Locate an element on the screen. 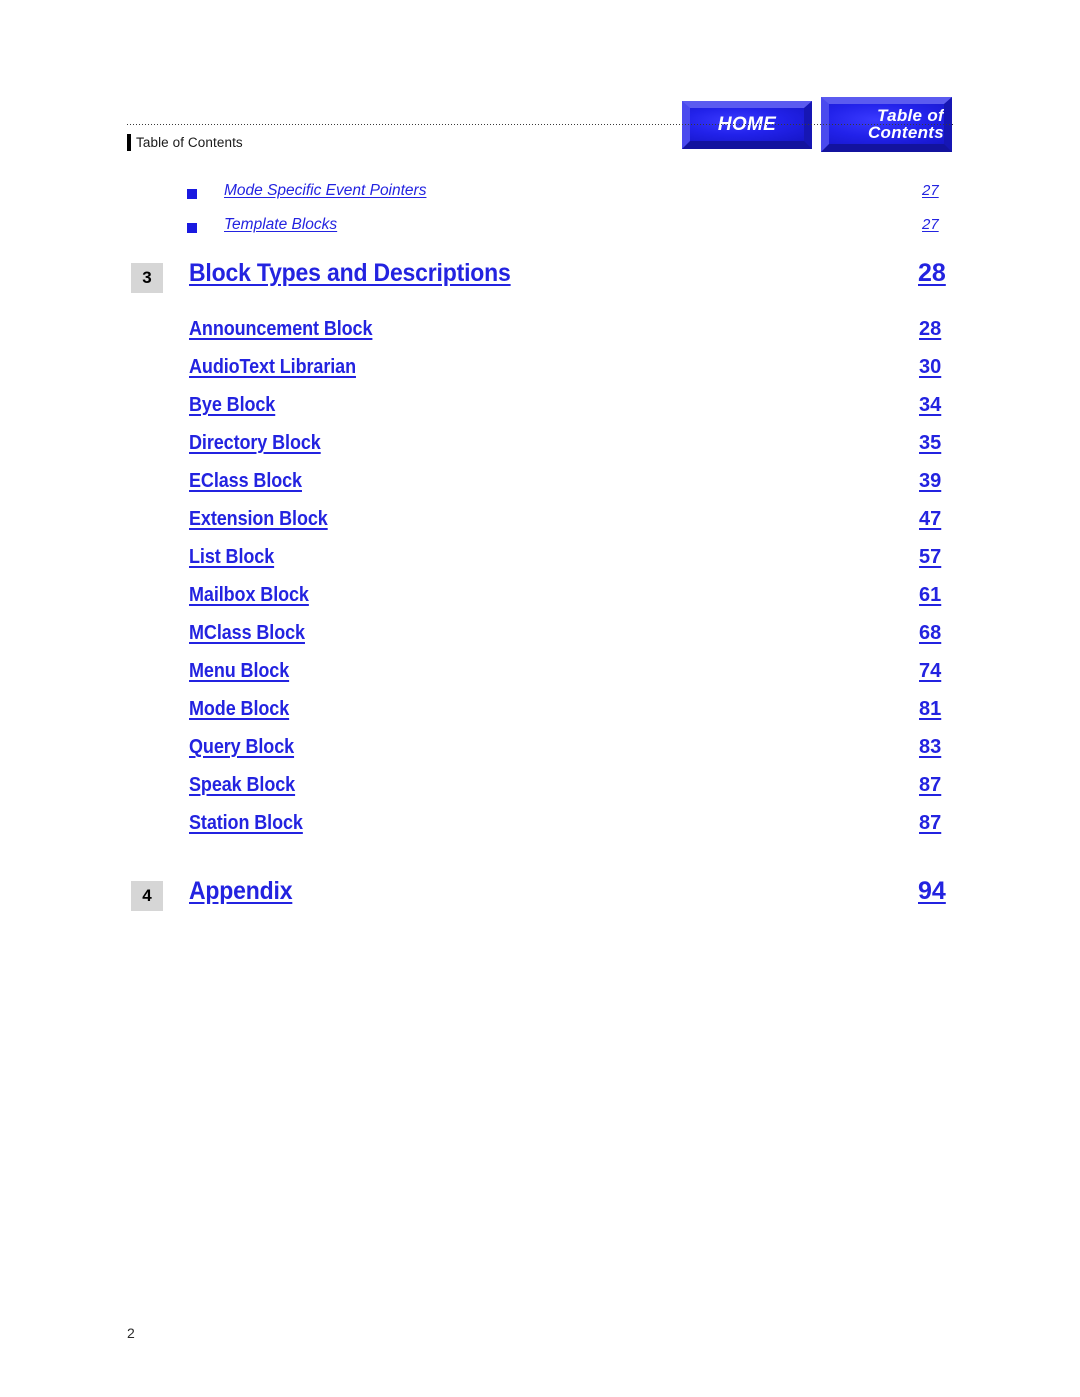 The width and height of the screenshot is (1080, 1397). toc-section-page: 57 is located at coordinates (930, 557).